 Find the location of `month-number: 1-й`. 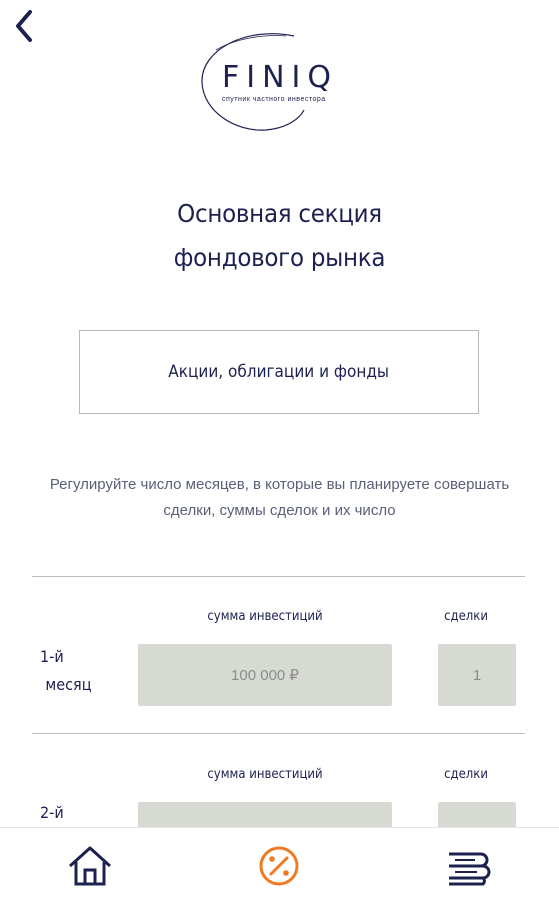

month-number: 1-й is located at coordinates (52, 656).